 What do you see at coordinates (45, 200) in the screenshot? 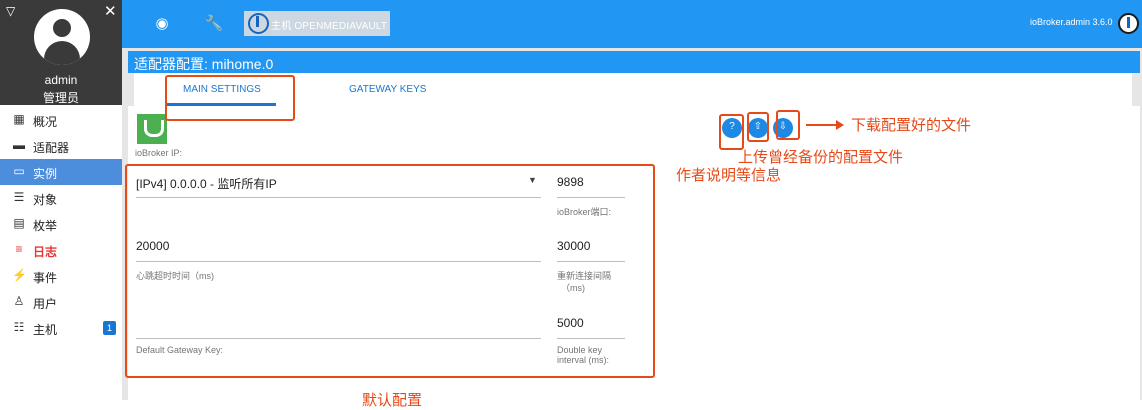
I see `sidebar-item-label: 对象` at bounding box center [45, 200].